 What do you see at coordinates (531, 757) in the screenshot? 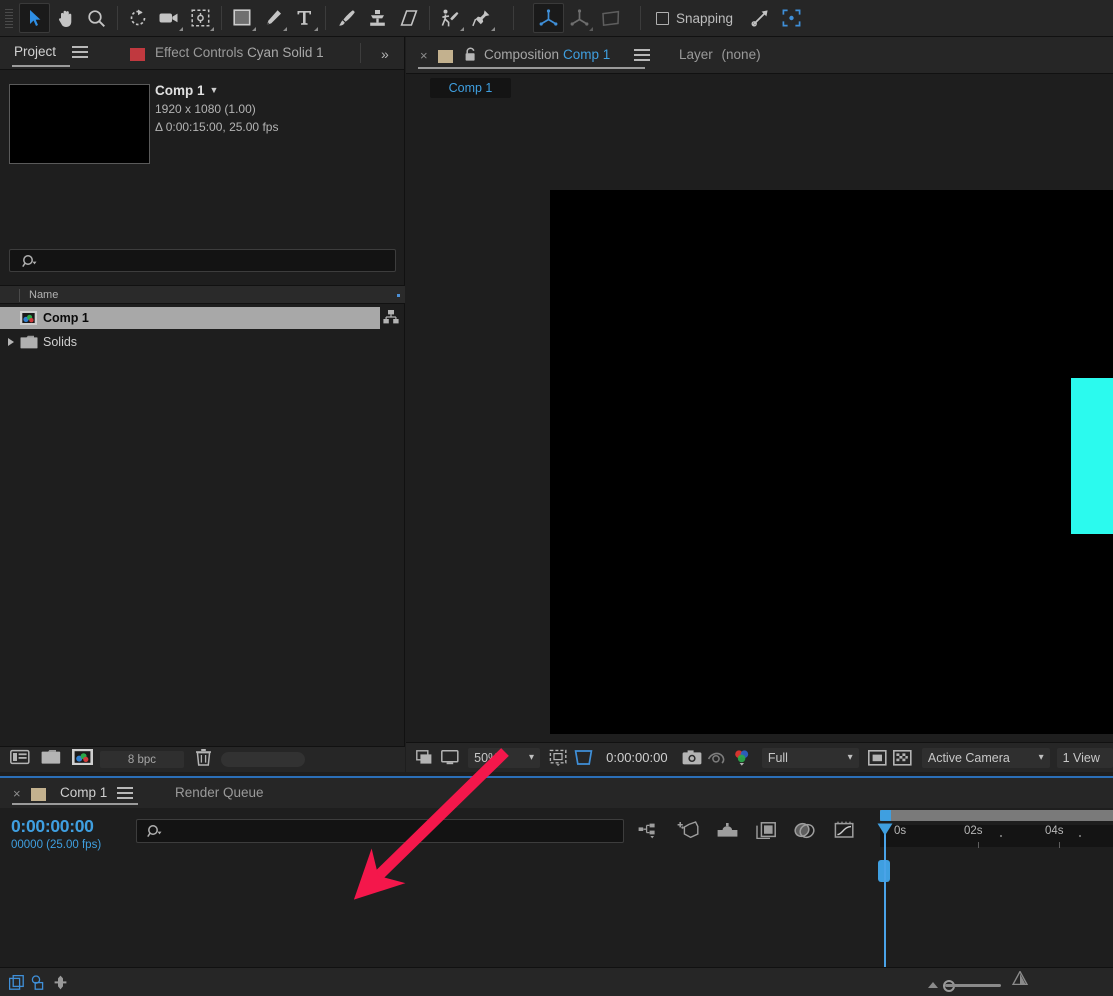
I see `chevron-down-icon: ▾` at bounding box center [531, 757].